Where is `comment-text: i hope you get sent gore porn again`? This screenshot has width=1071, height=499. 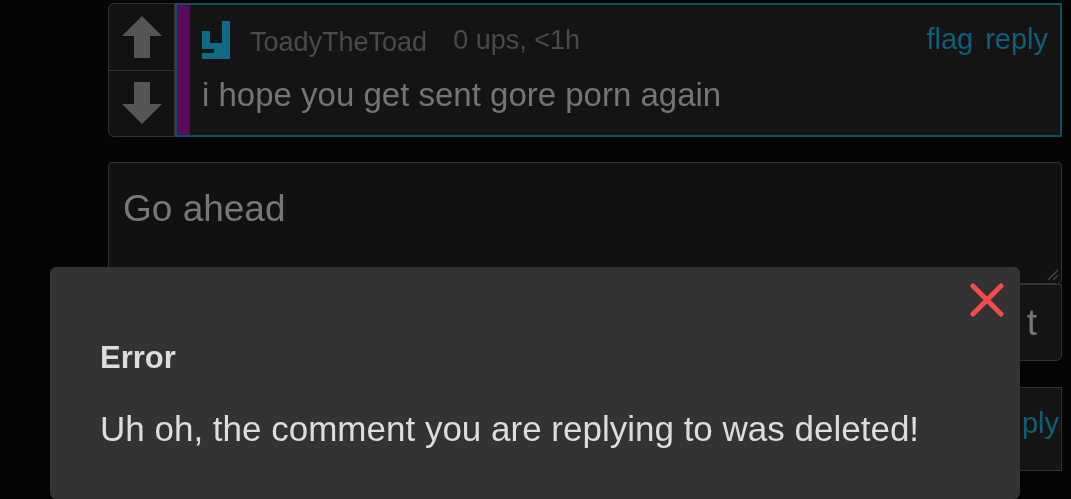 comment-text: i hope you get sent gore porn again is located at coordinates (462, 95).